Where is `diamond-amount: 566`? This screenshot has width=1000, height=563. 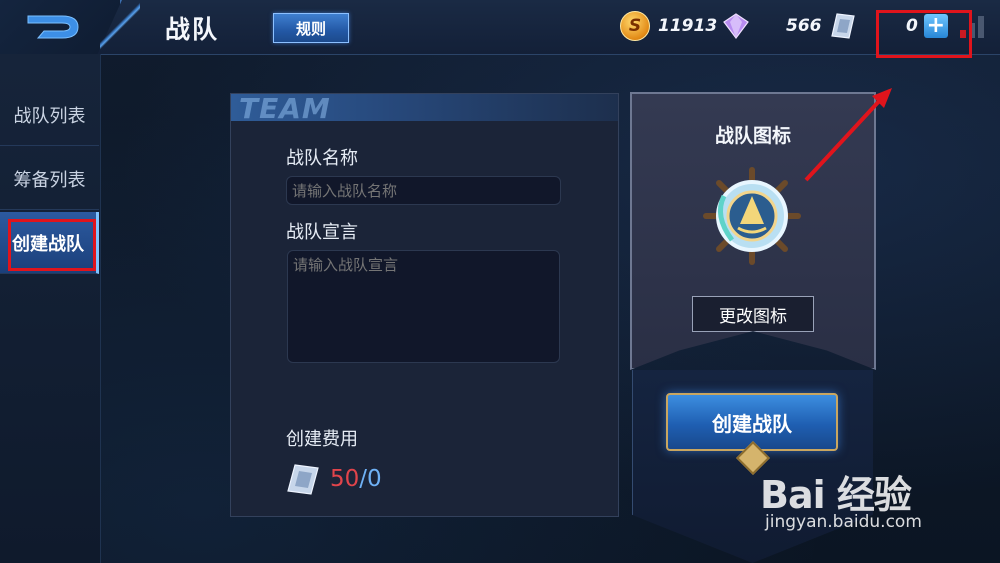 diamond-amount: 566 is located at coordinates (804, 26).